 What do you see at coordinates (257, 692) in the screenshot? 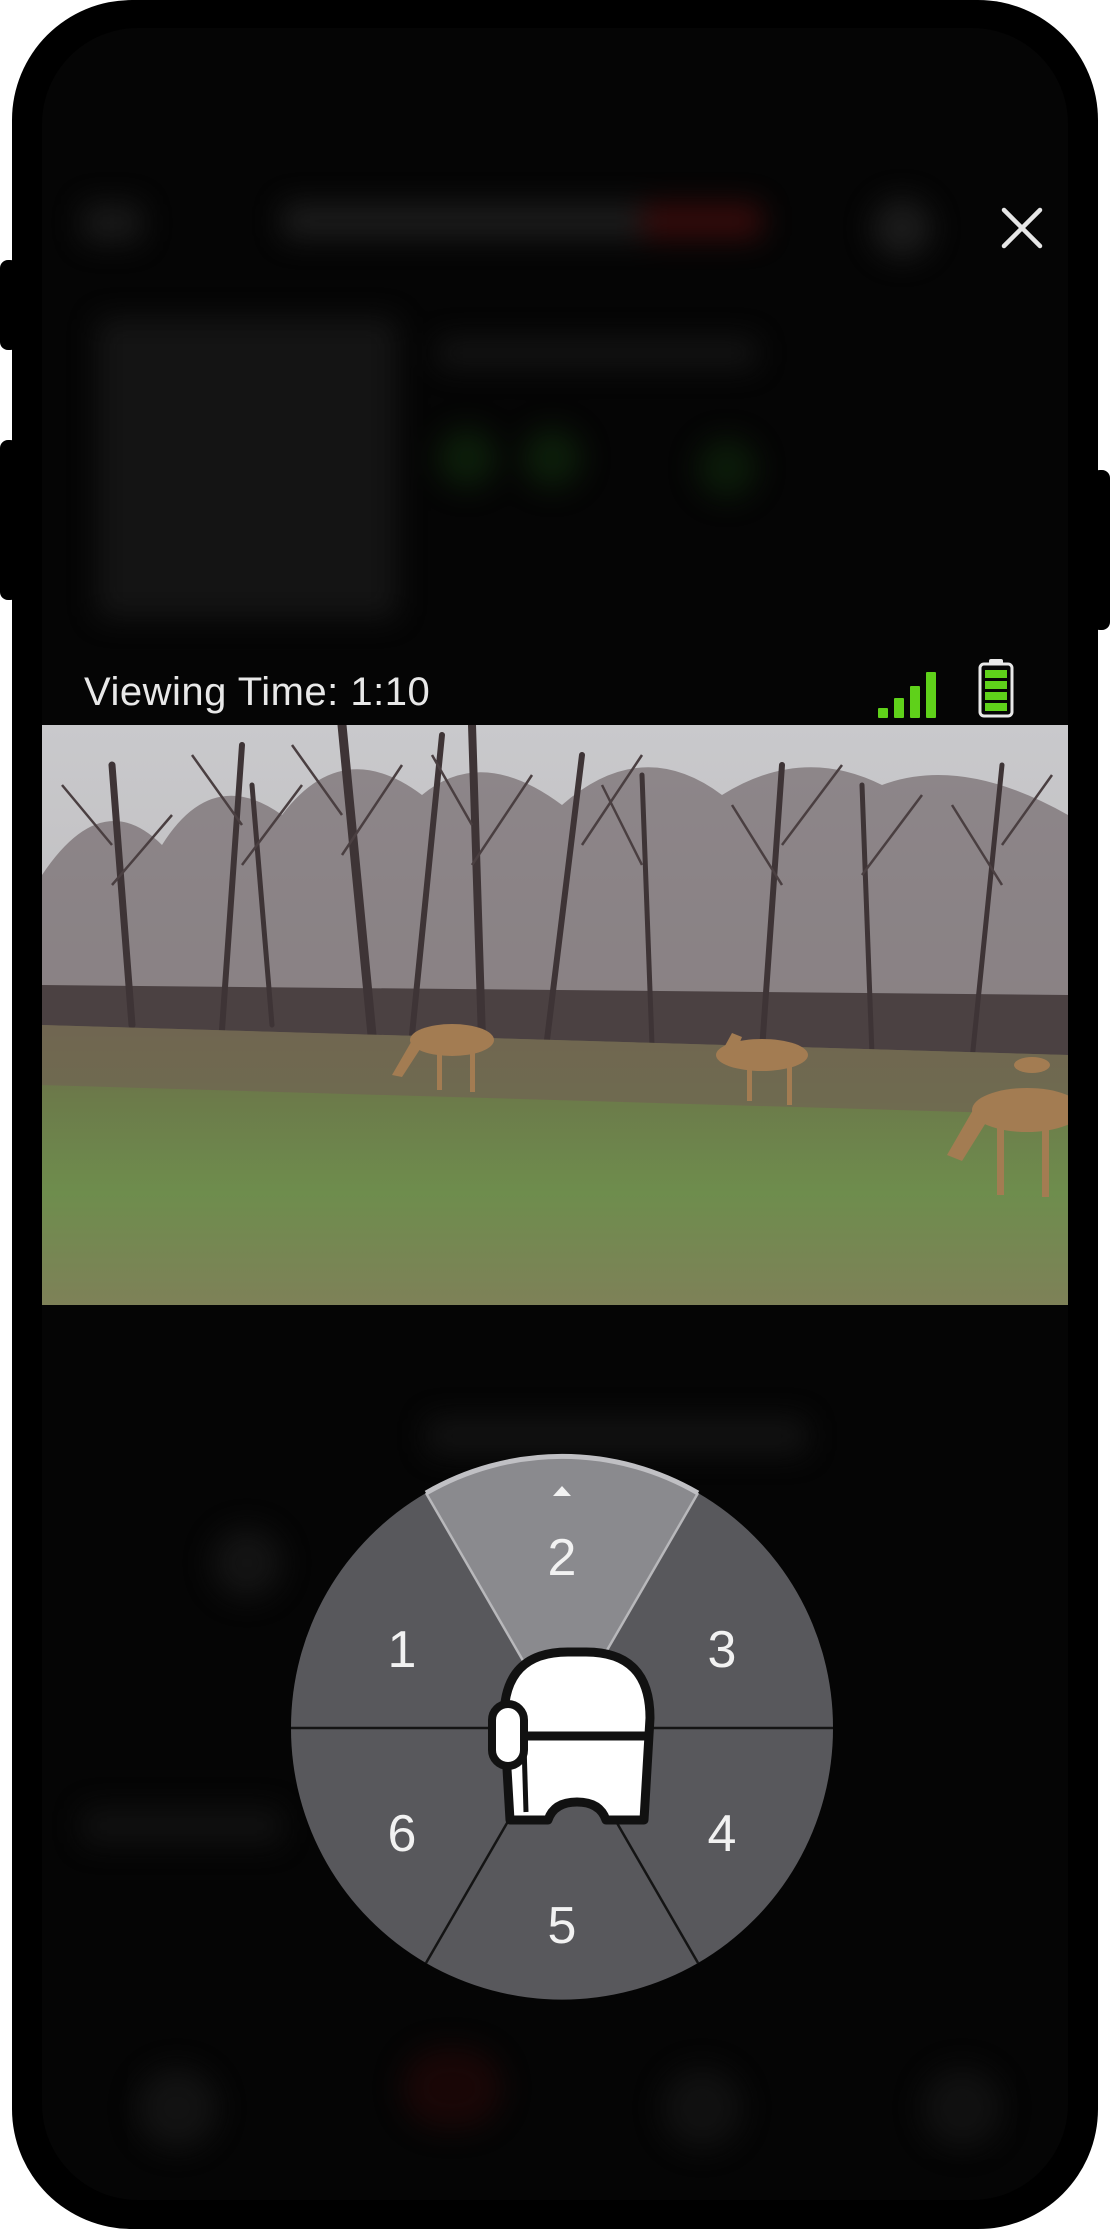
I see `viewing-time-label: Viewing Time: 1:10` at bounding box center [257, 692].